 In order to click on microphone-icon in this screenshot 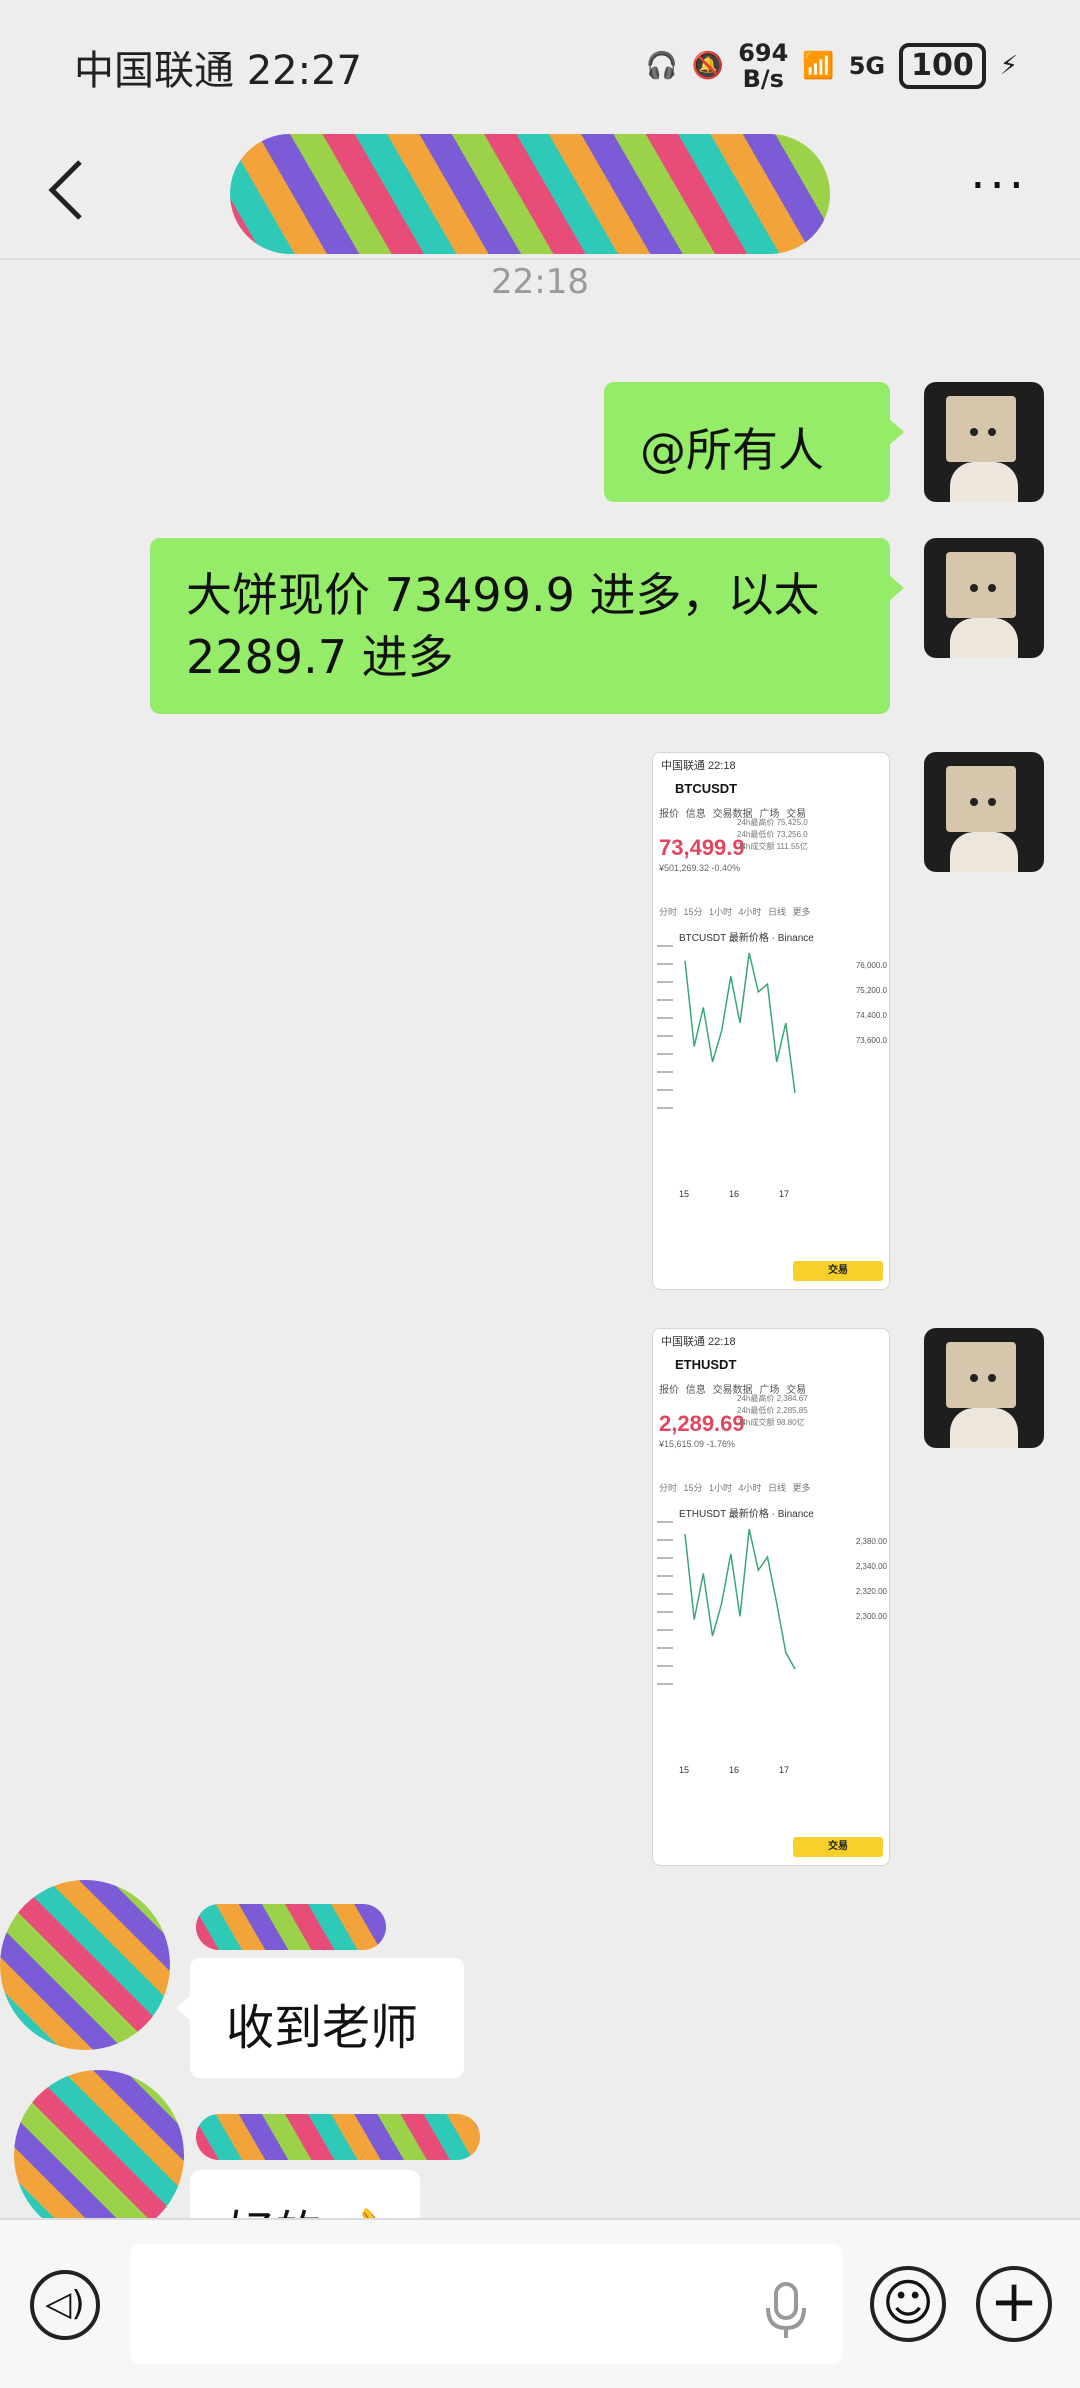, I will do `click(786, 2310)`.